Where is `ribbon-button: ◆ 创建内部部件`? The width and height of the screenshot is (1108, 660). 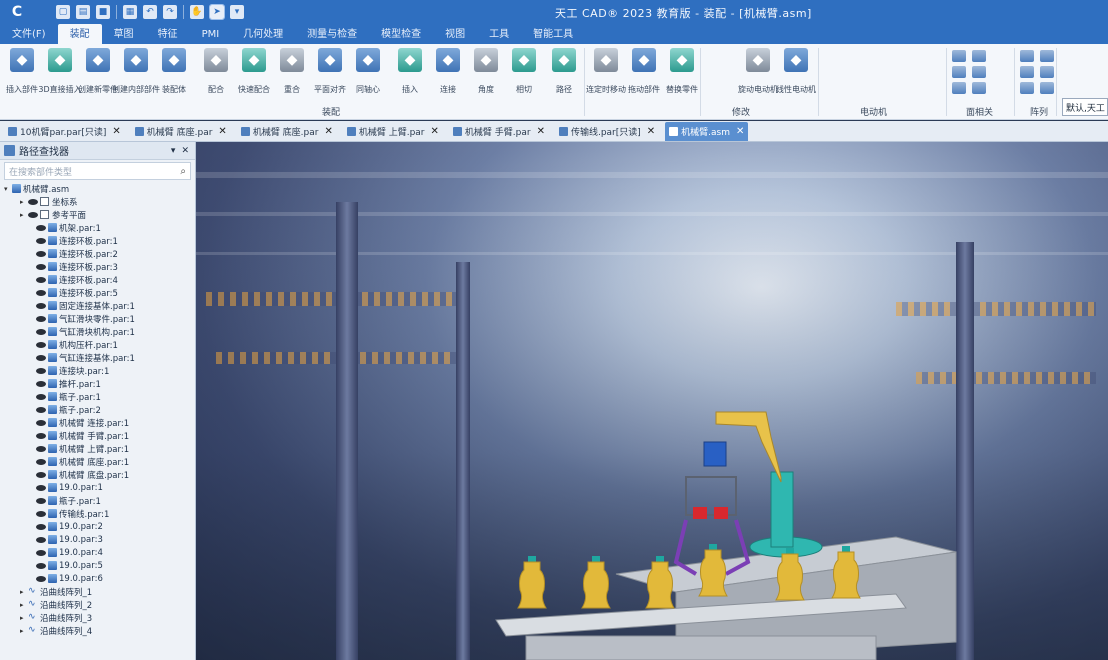 ribbon-button: ◆ 创建内部部件 is located at coordinates (136, 71).